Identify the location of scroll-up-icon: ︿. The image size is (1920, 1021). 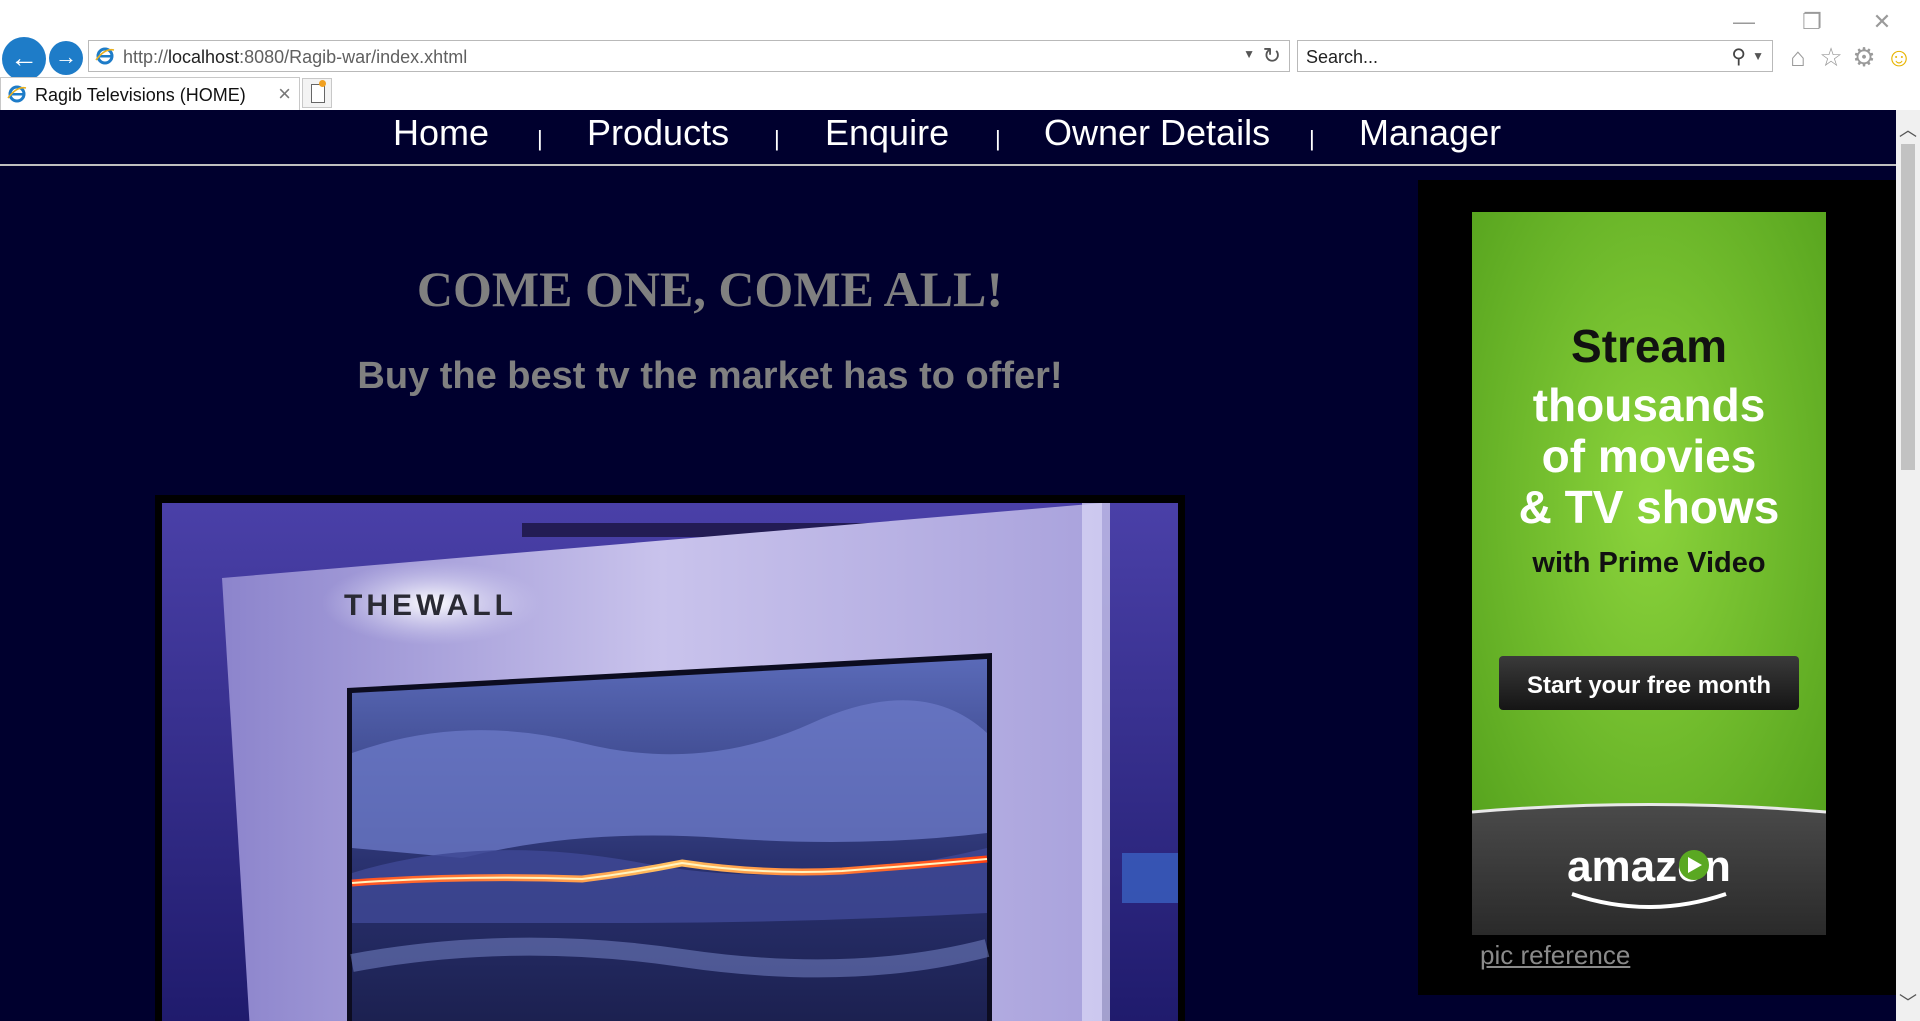
(1908, 129).